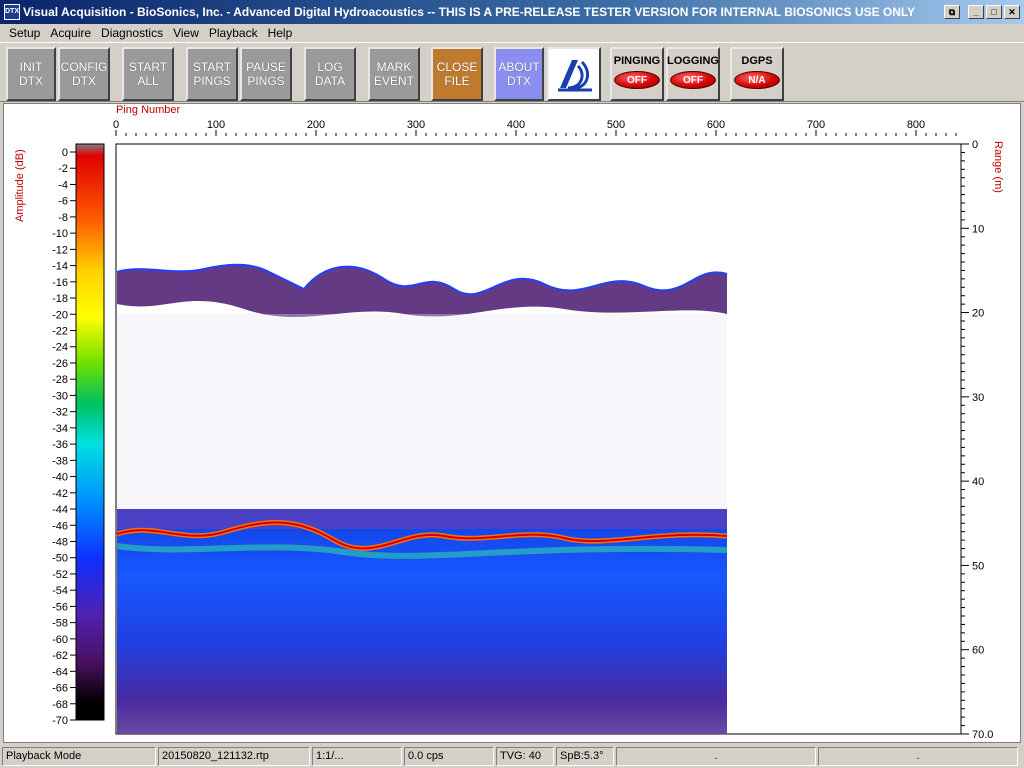 This screenshot has width=1024, height=768. What do you see at coordinates (457, 81) in the screenshot?
I see `button-label: FILE` at bounding box center [457, 81].